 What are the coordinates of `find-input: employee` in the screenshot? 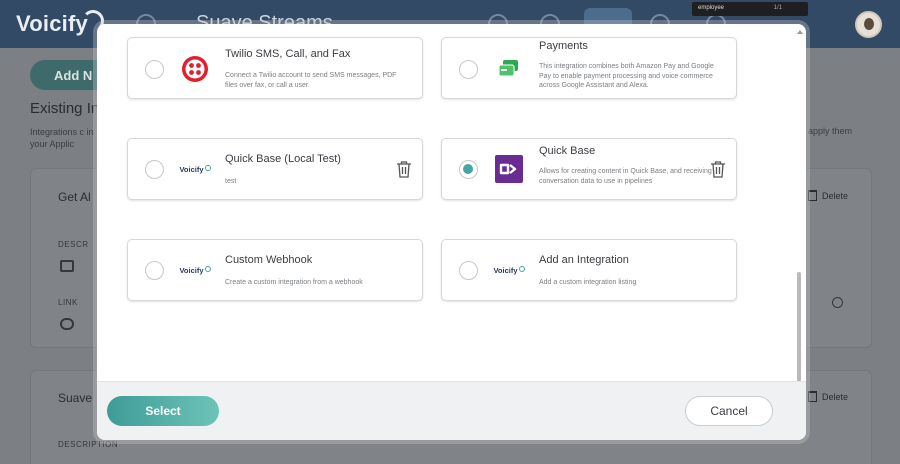 It's located at (711, 8).